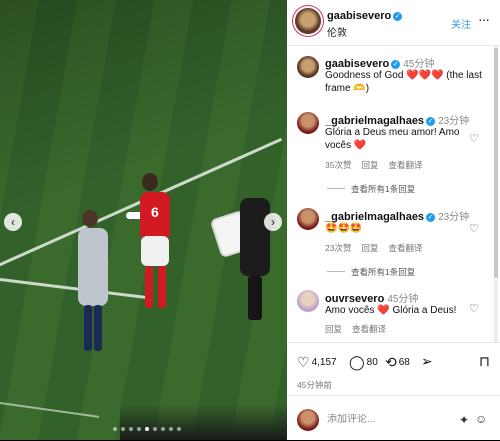 Image resolution: width=500 pixels, height=441 pixels. I want to click on crowd, so click(203, 422).